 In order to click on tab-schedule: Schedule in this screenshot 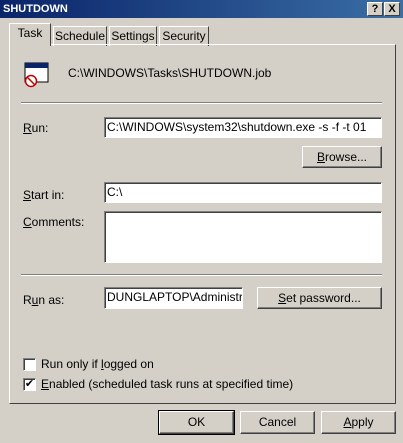, I will do `click(80, 36)`.